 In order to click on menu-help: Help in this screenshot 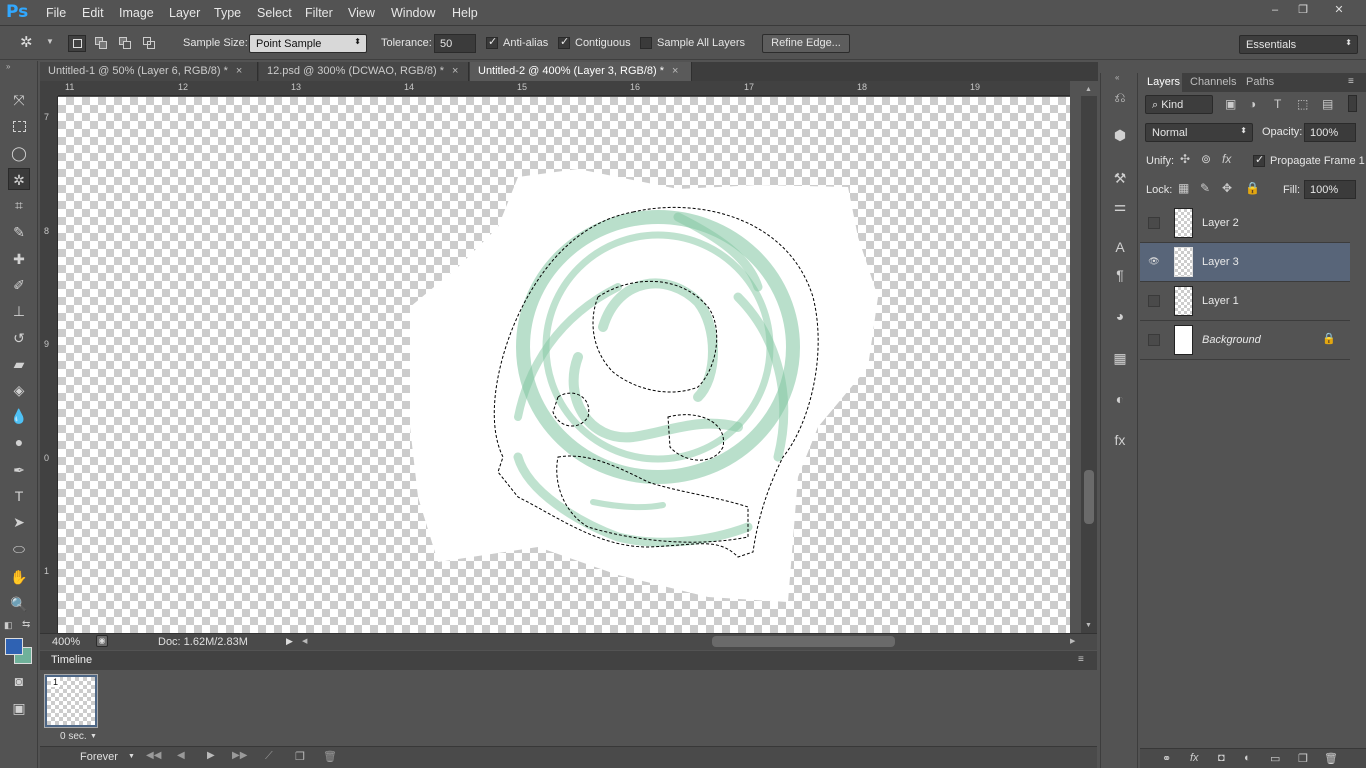, I will do `click(465, 13)`.